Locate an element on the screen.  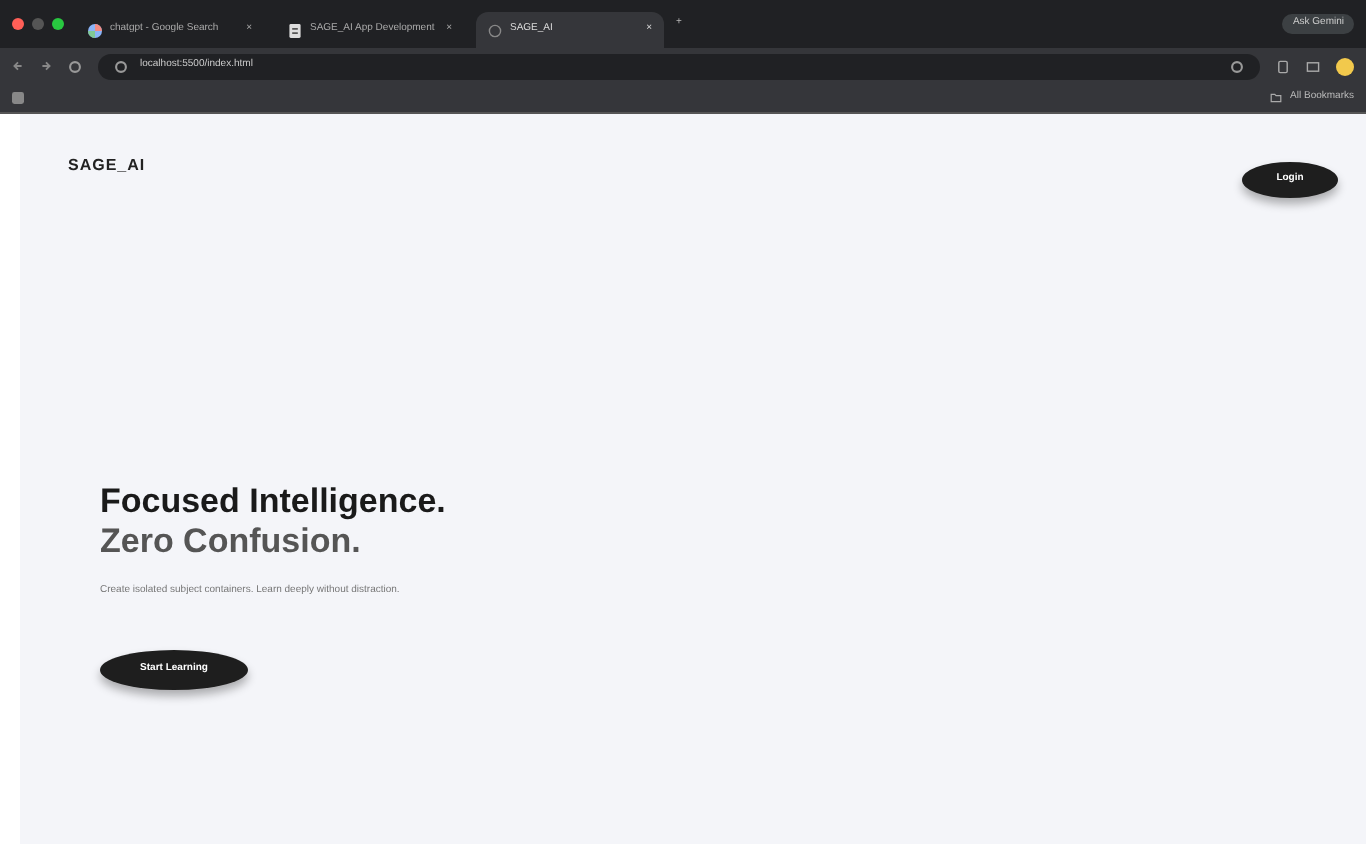
forward-icon is located at coordinates (46, 66).